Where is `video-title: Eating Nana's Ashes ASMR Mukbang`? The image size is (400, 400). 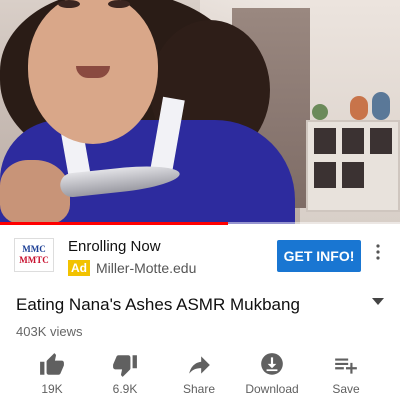
video-title: Eating Nana's Ashes ASMR Mukbang is located at coordinates (158, 305).